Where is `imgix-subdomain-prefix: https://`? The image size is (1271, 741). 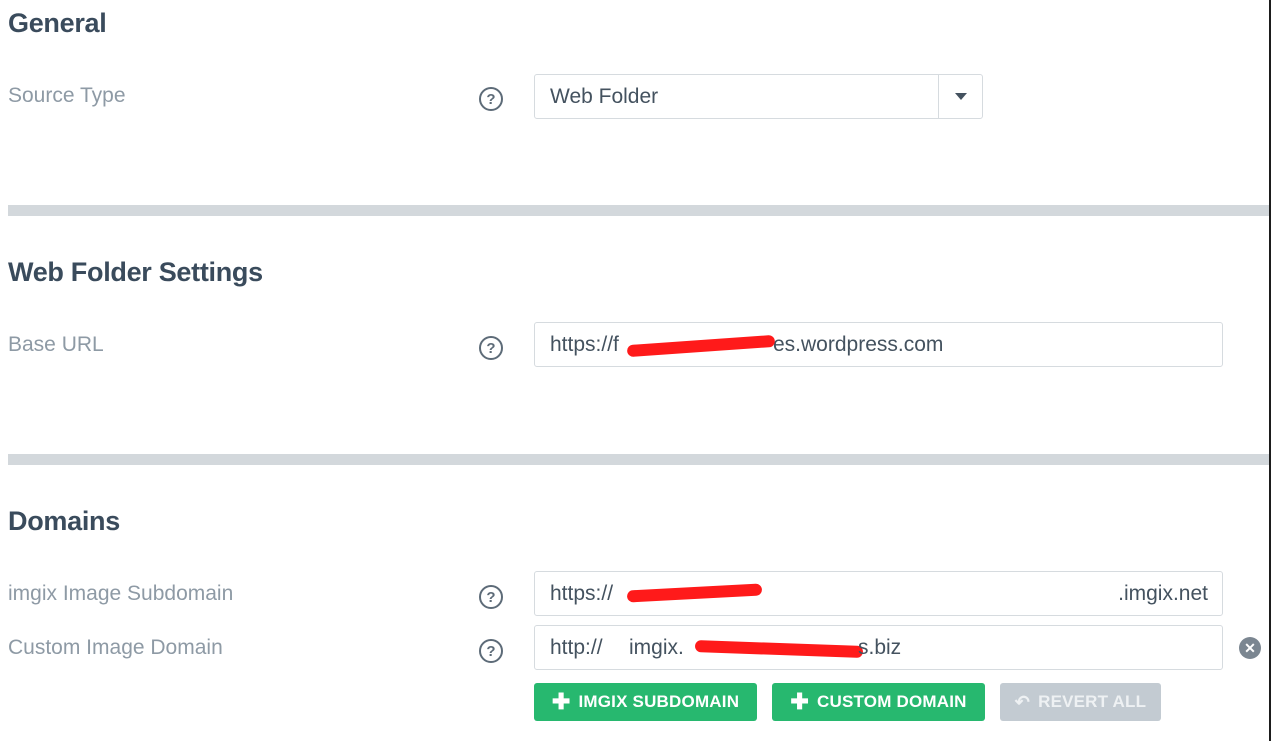 imgix-subdomain-prefix: https:// is located at coordinates (582, 593).